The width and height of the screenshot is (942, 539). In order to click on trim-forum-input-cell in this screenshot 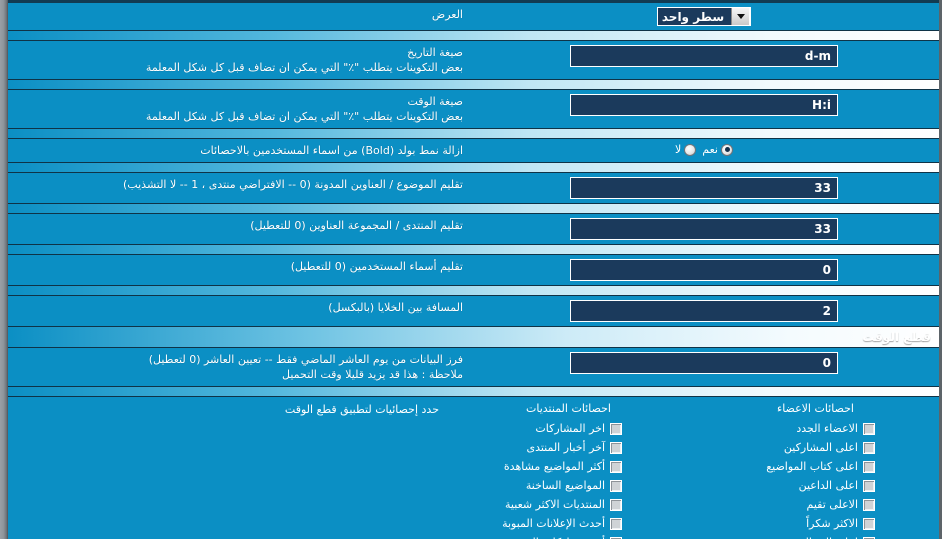, I will do `click(704, 229)`.